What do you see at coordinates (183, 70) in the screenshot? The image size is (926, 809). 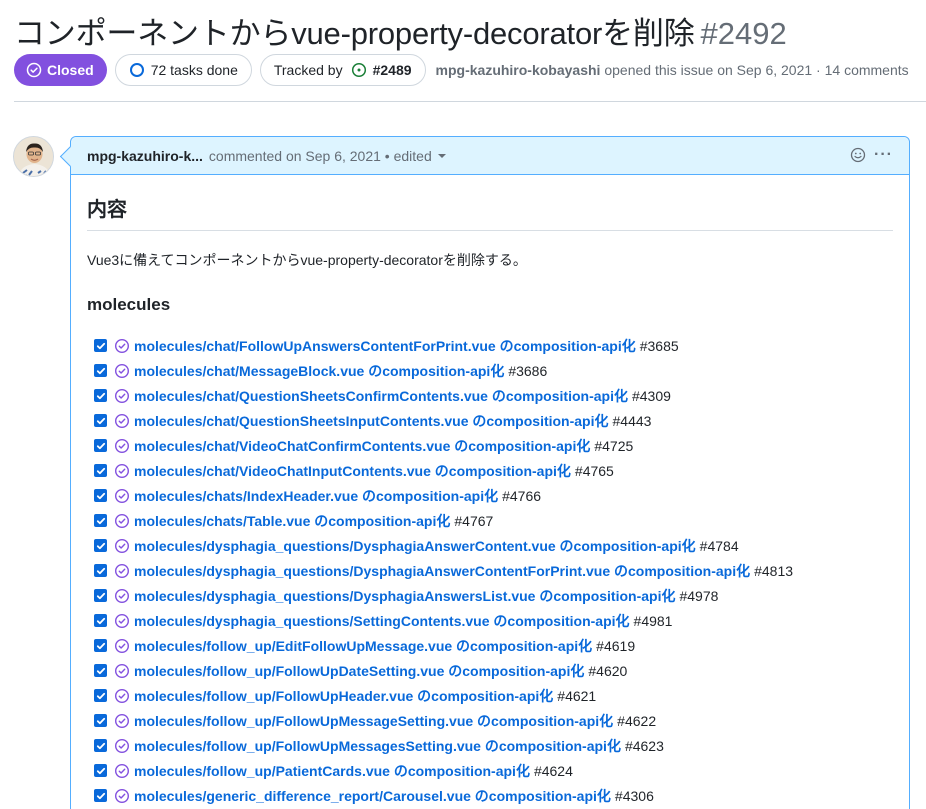 I see `tasks-done-pill: 72 tasks done` at bounding box center [183, 70].